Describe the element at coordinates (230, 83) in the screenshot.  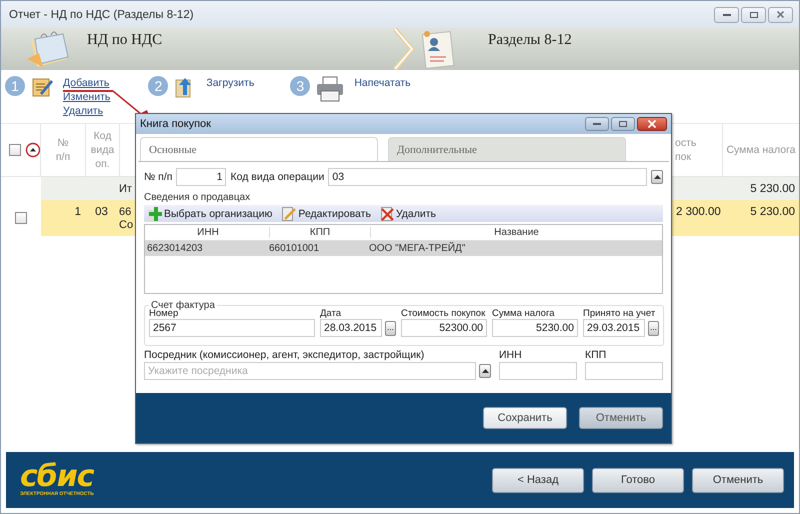
I see `action-link: Загрузить` at that location.